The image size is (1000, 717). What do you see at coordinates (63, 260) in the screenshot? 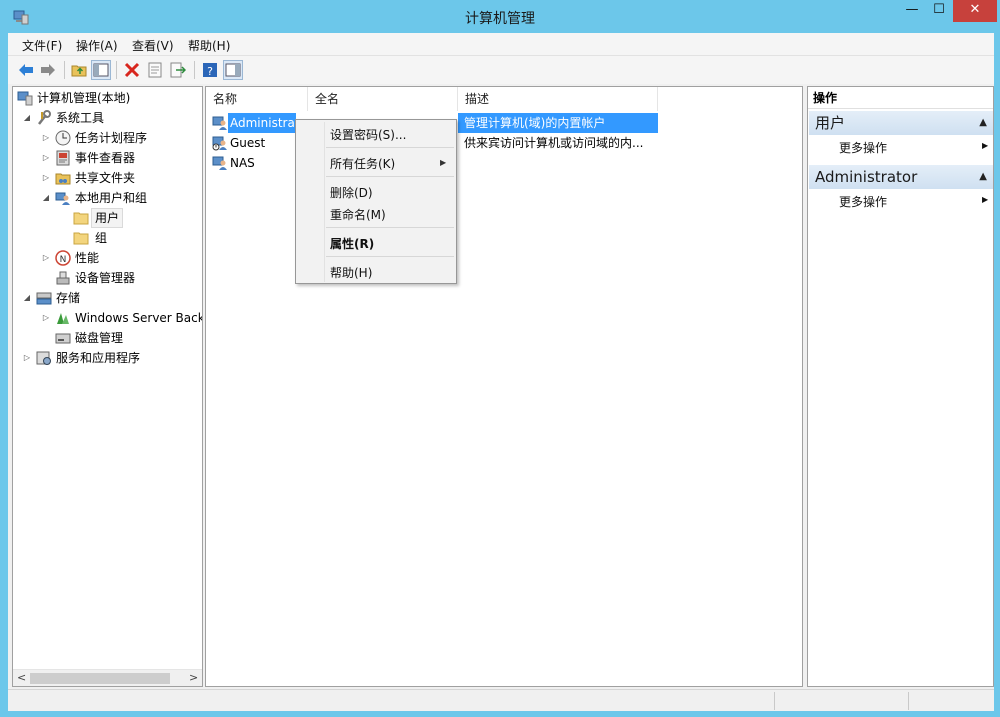
I see `svg-text: N` at bounding box center [63, 260].